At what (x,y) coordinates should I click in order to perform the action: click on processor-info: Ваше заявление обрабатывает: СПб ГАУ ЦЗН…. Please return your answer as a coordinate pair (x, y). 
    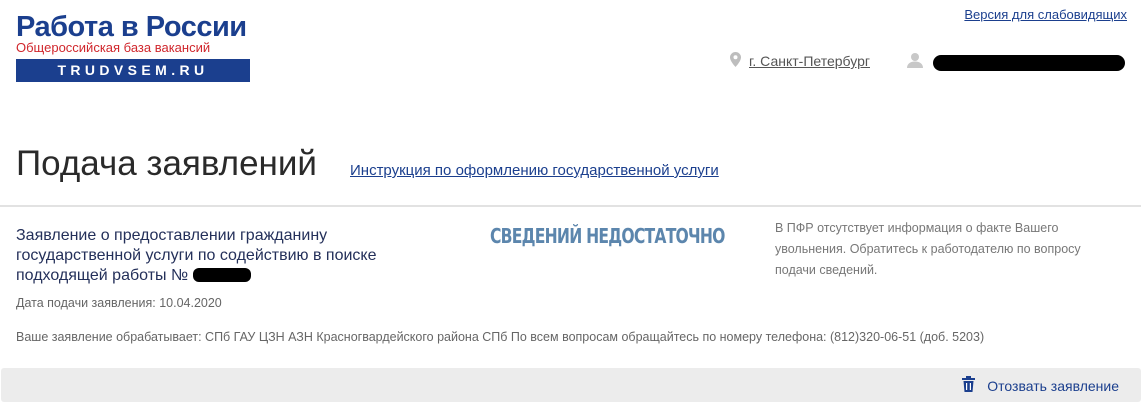
    Looking at the image, I should click on (500, 337).